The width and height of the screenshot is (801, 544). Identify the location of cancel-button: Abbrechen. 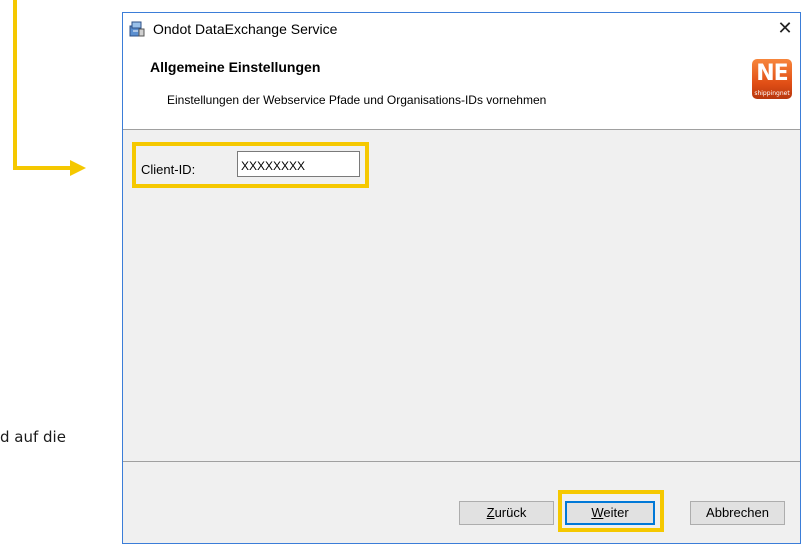
(737, 513).